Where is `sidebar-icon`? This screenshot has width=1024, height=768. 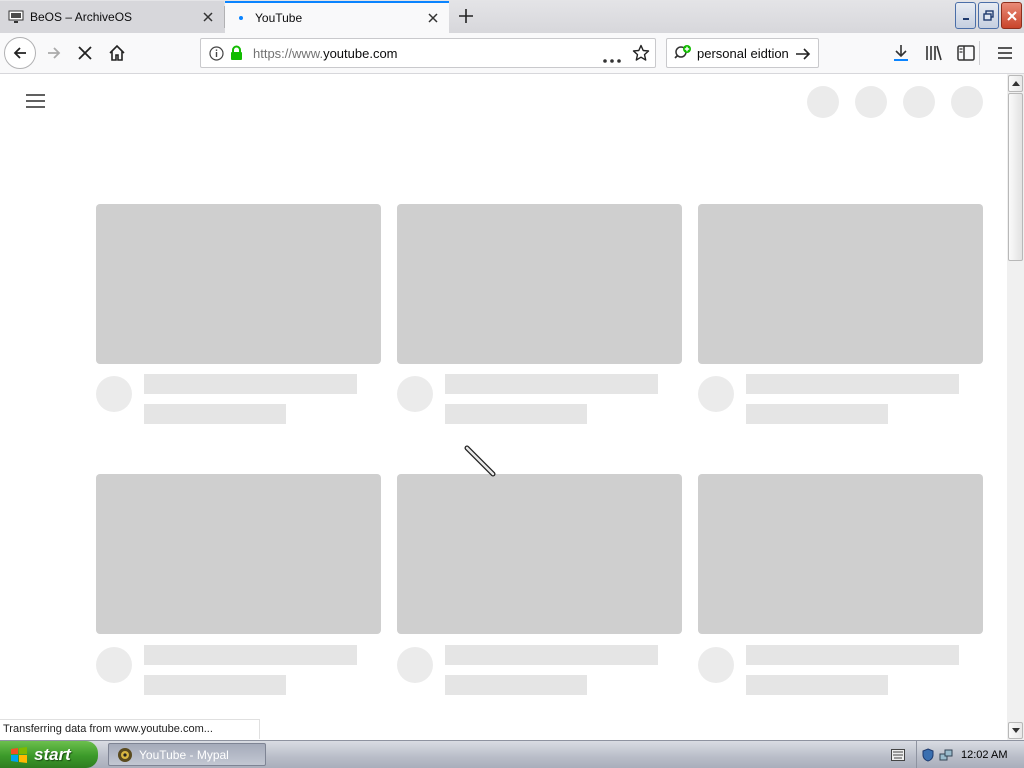 sidebar-icon is located at coordinates (966, 53).